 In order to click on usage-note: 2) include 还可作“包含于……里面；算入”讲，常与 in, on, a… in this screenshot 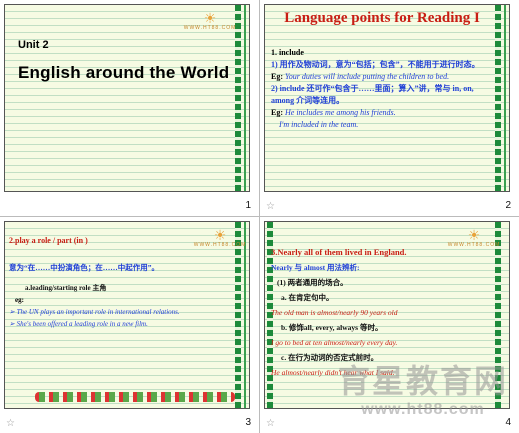, I will do `click(372, 94)`.